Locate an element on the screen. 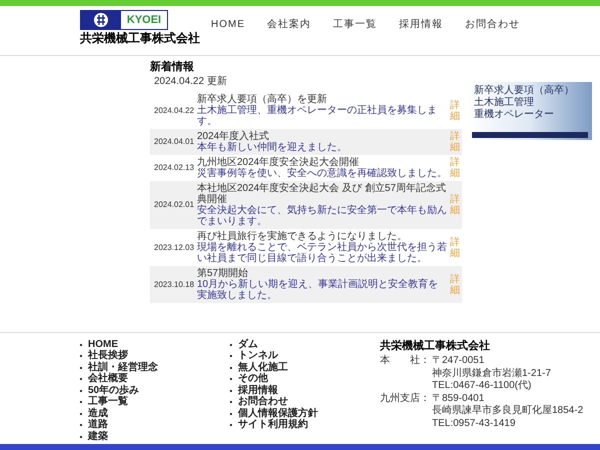 This screenshot has width=600, height=450. footer-link: 無人化施工 is located at coordinates (263, 367).